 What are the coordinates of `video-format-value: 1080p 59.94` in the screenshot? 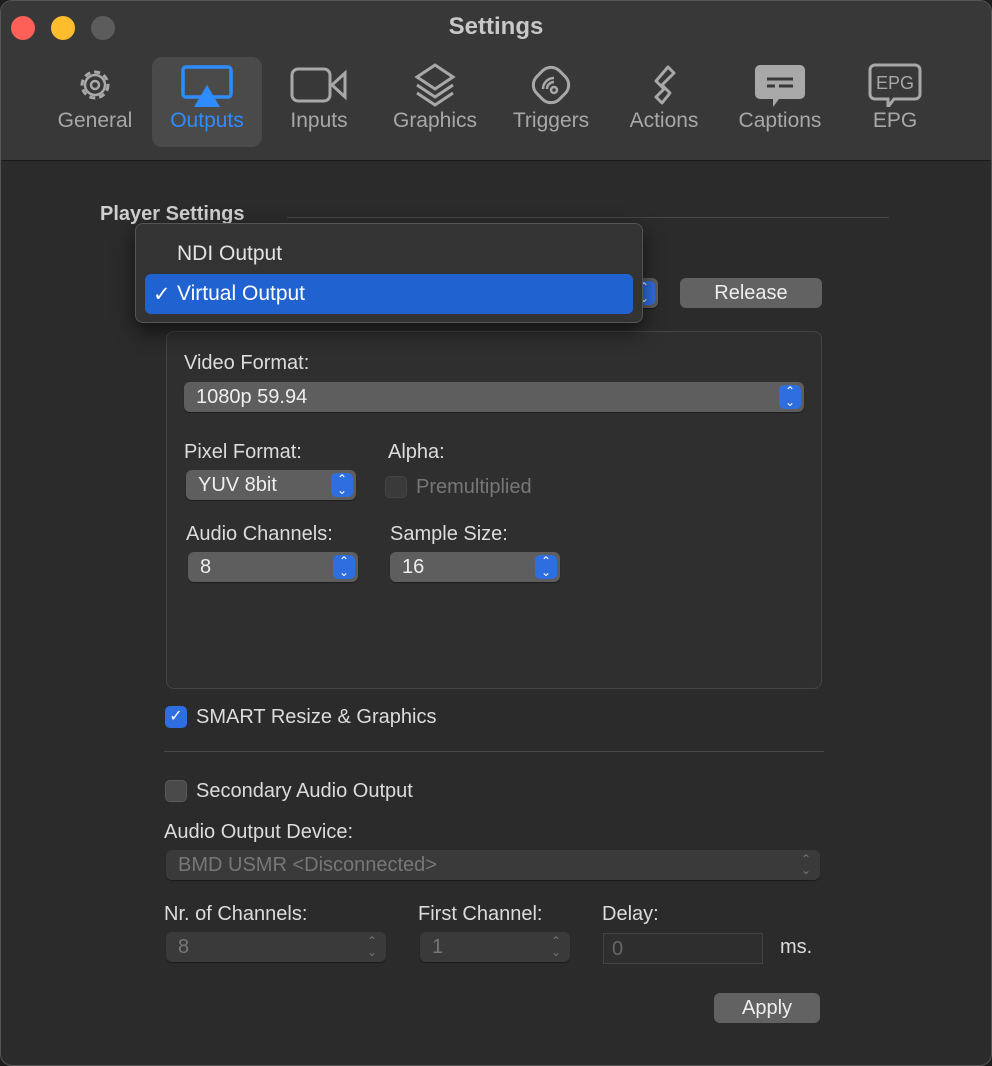 It's located at (252, 397).